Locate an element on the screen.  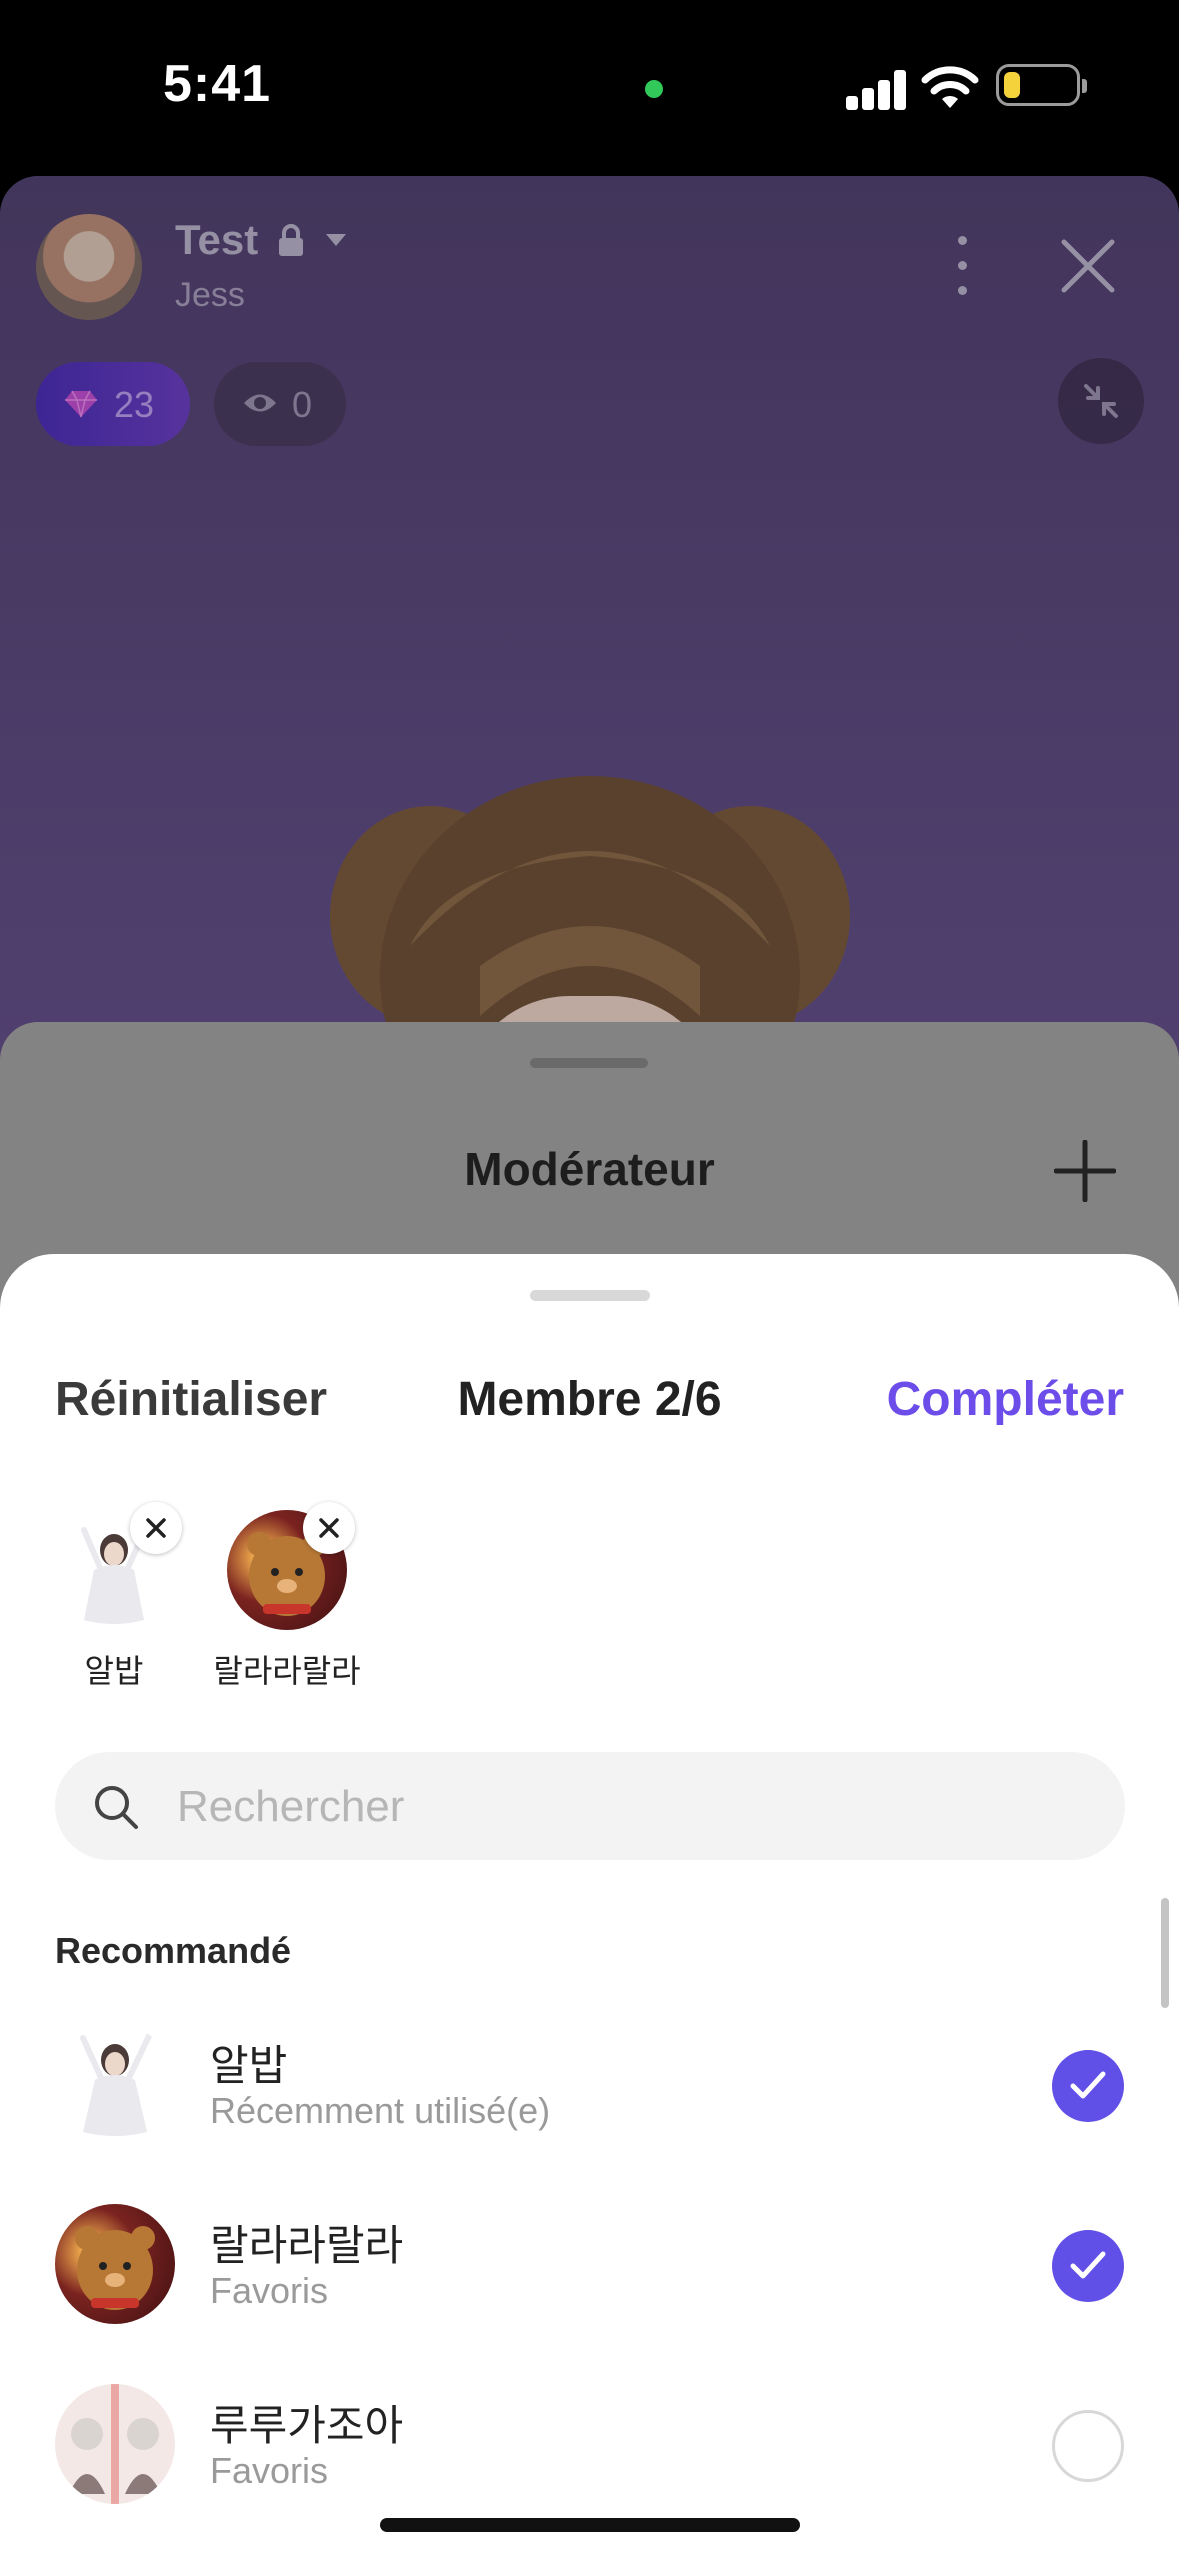
wifi-icon is located at coordinates (950, 87).